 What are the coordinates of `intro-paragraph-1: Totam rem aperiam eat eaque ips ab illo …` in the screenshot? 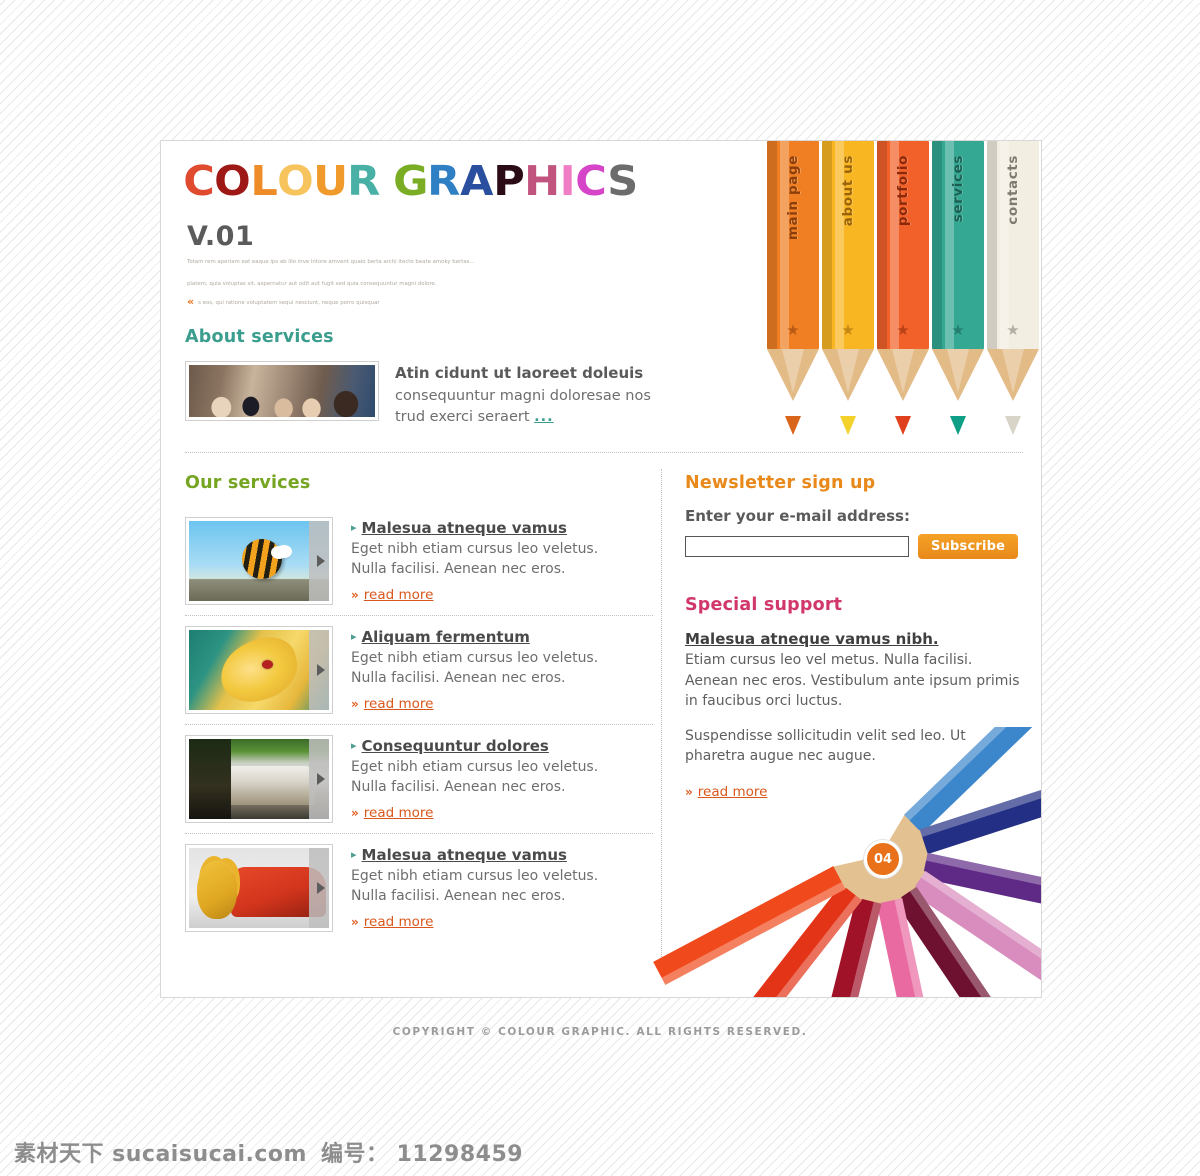 It's located at (331, 262).